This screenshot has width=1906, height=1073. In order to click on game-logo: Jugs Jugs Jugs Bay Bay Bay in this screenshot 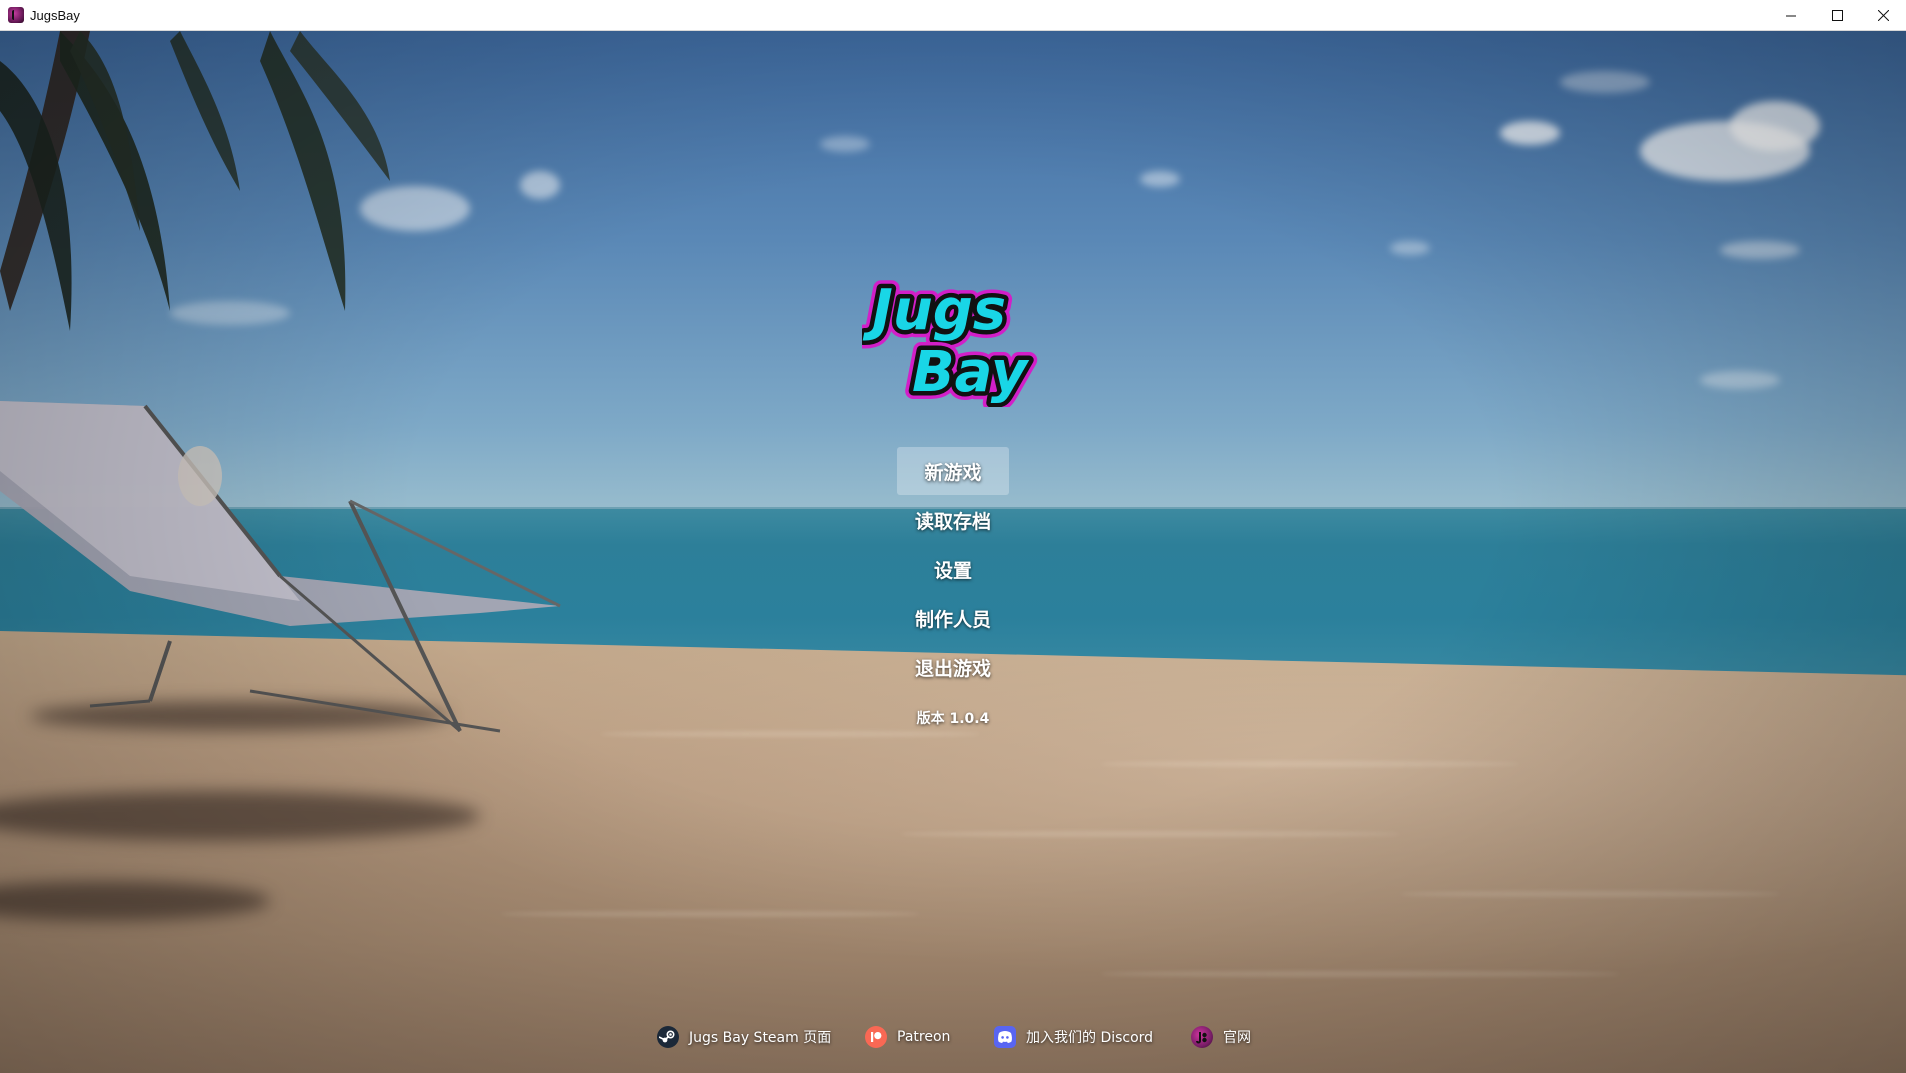, I will do `click(950, 338)`.